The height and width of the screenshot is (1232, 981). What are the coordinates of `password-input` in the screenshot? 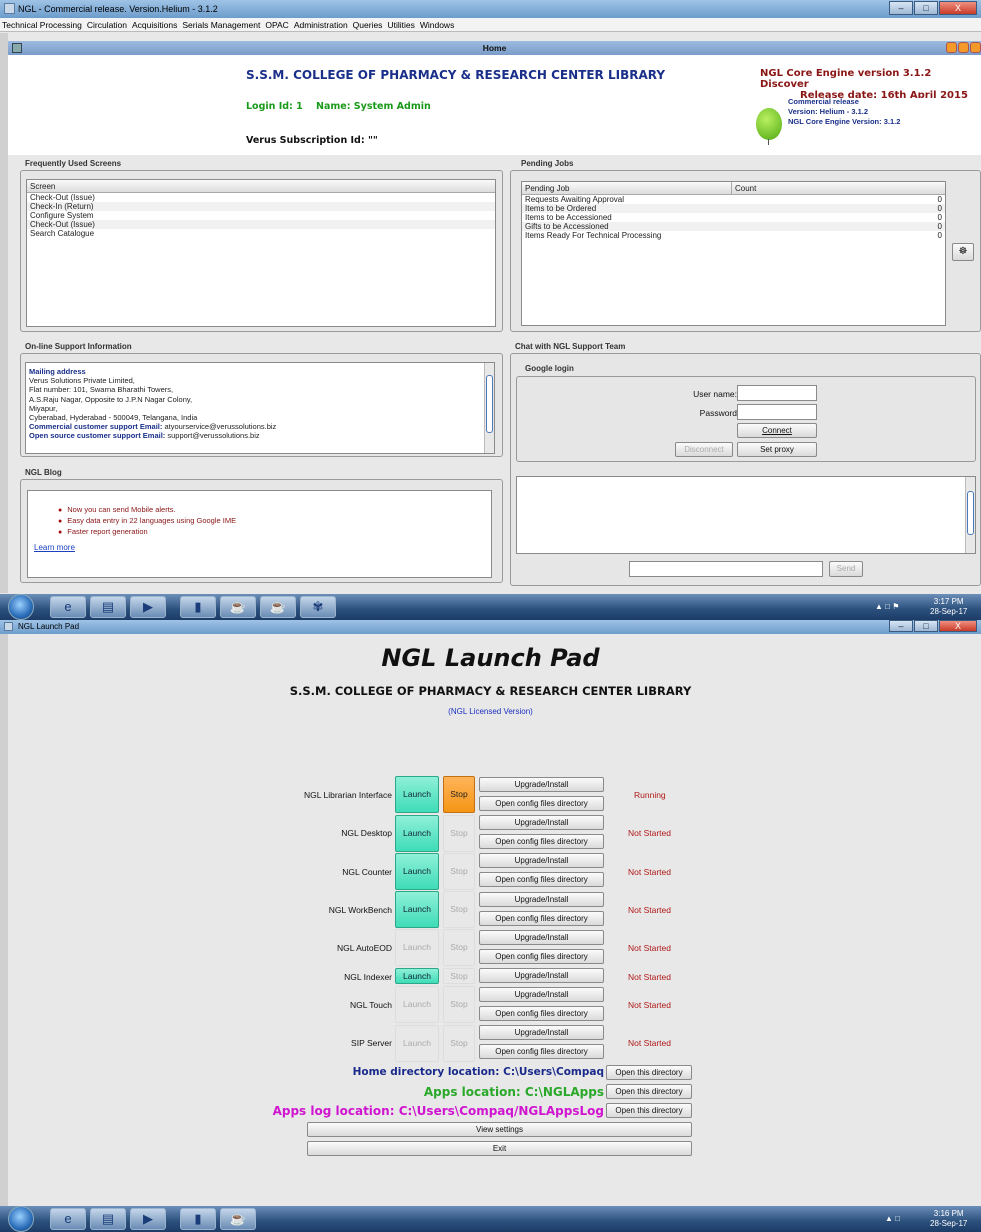 It's located at (777, 412).